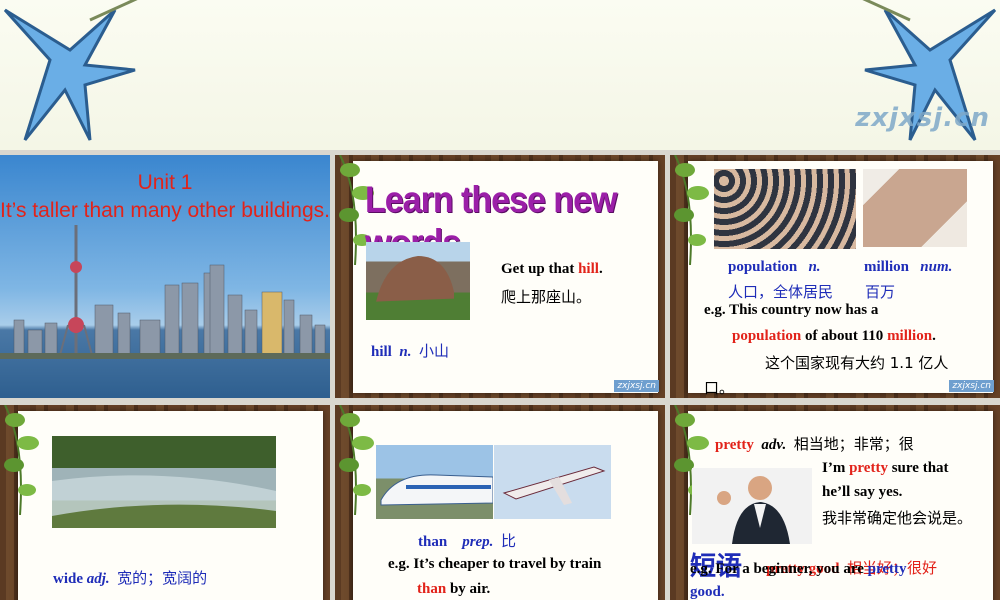 The image size is (1000, 600). I want to click on vocab-word: hill, so click(381, 352).